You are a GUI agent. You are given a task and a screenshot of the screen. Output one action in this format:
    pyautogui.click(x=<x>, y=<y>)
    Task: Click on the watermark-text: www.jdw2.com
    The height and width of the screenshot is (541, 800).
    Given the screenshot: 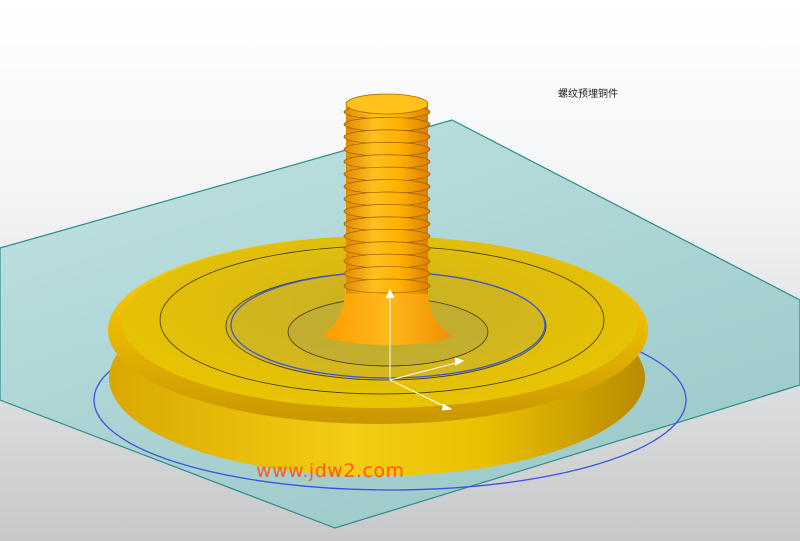 What is the action you would take?
    pyautogui.click(x=330, y=471)
    